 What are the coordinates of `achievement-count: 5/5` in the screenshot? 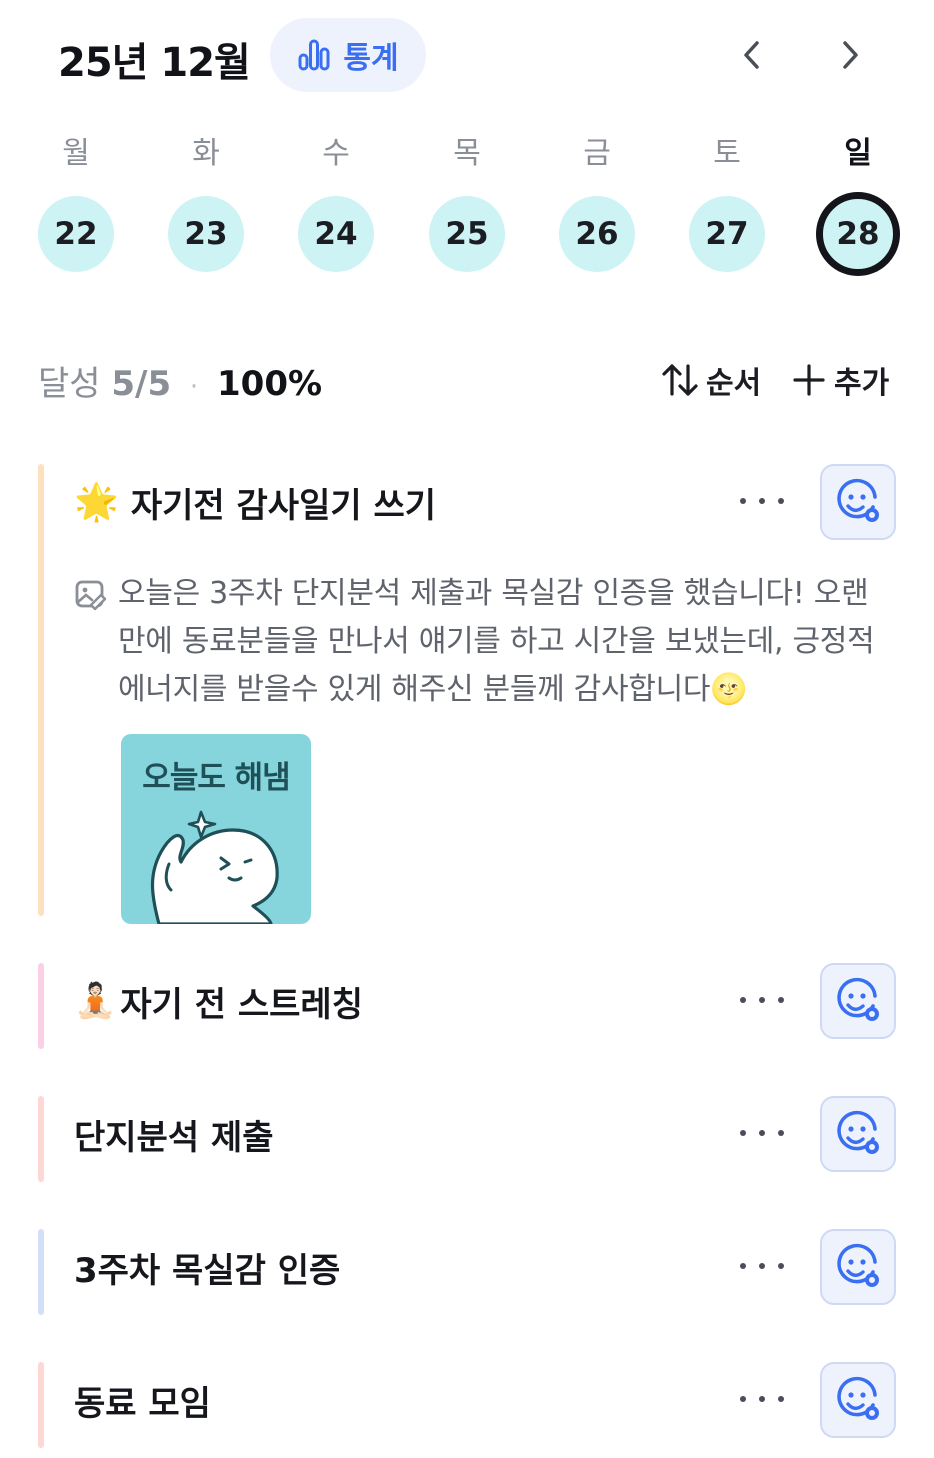 It's located at (141, 384).